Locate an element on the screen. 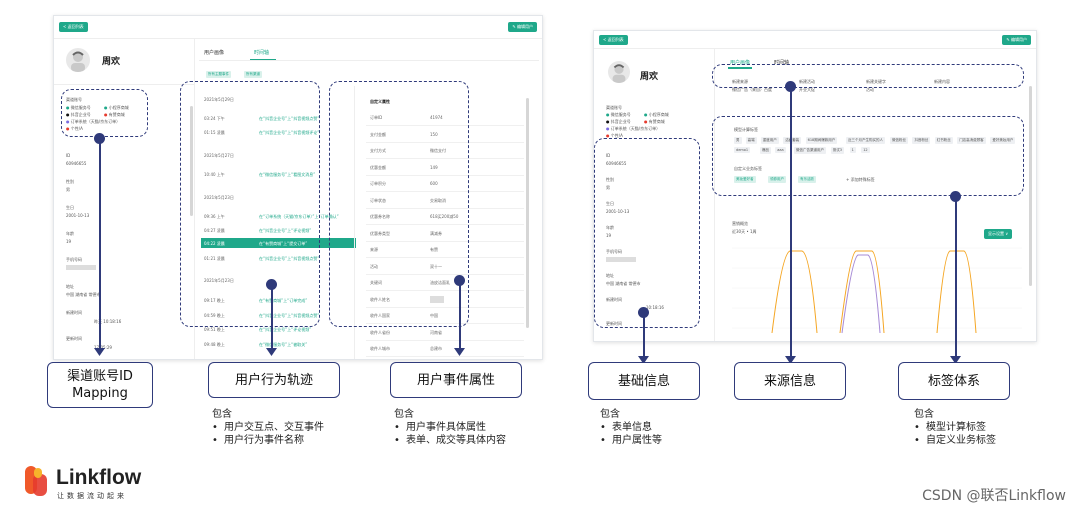 The height and width of the screenshot is (515, 1080). attr-key: 收件人城市 is located at coordinates (380, 348).